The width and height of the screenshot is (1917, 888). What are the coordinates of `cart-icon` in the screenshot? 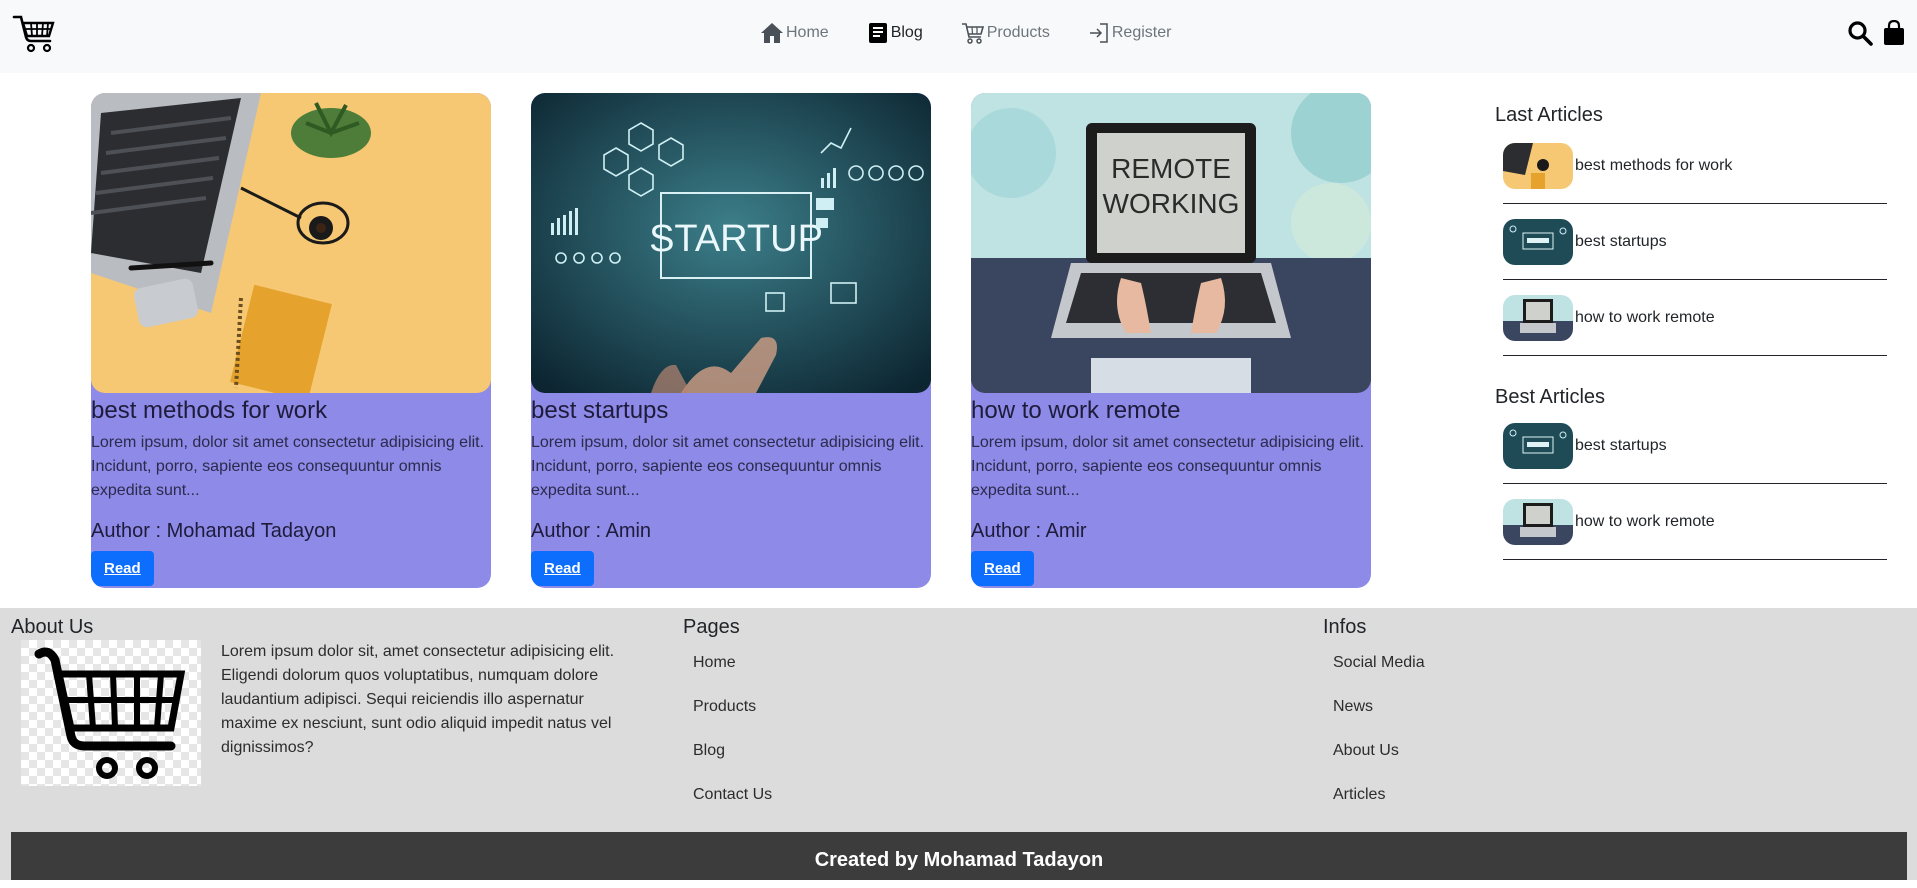 It's located at (972, 33).